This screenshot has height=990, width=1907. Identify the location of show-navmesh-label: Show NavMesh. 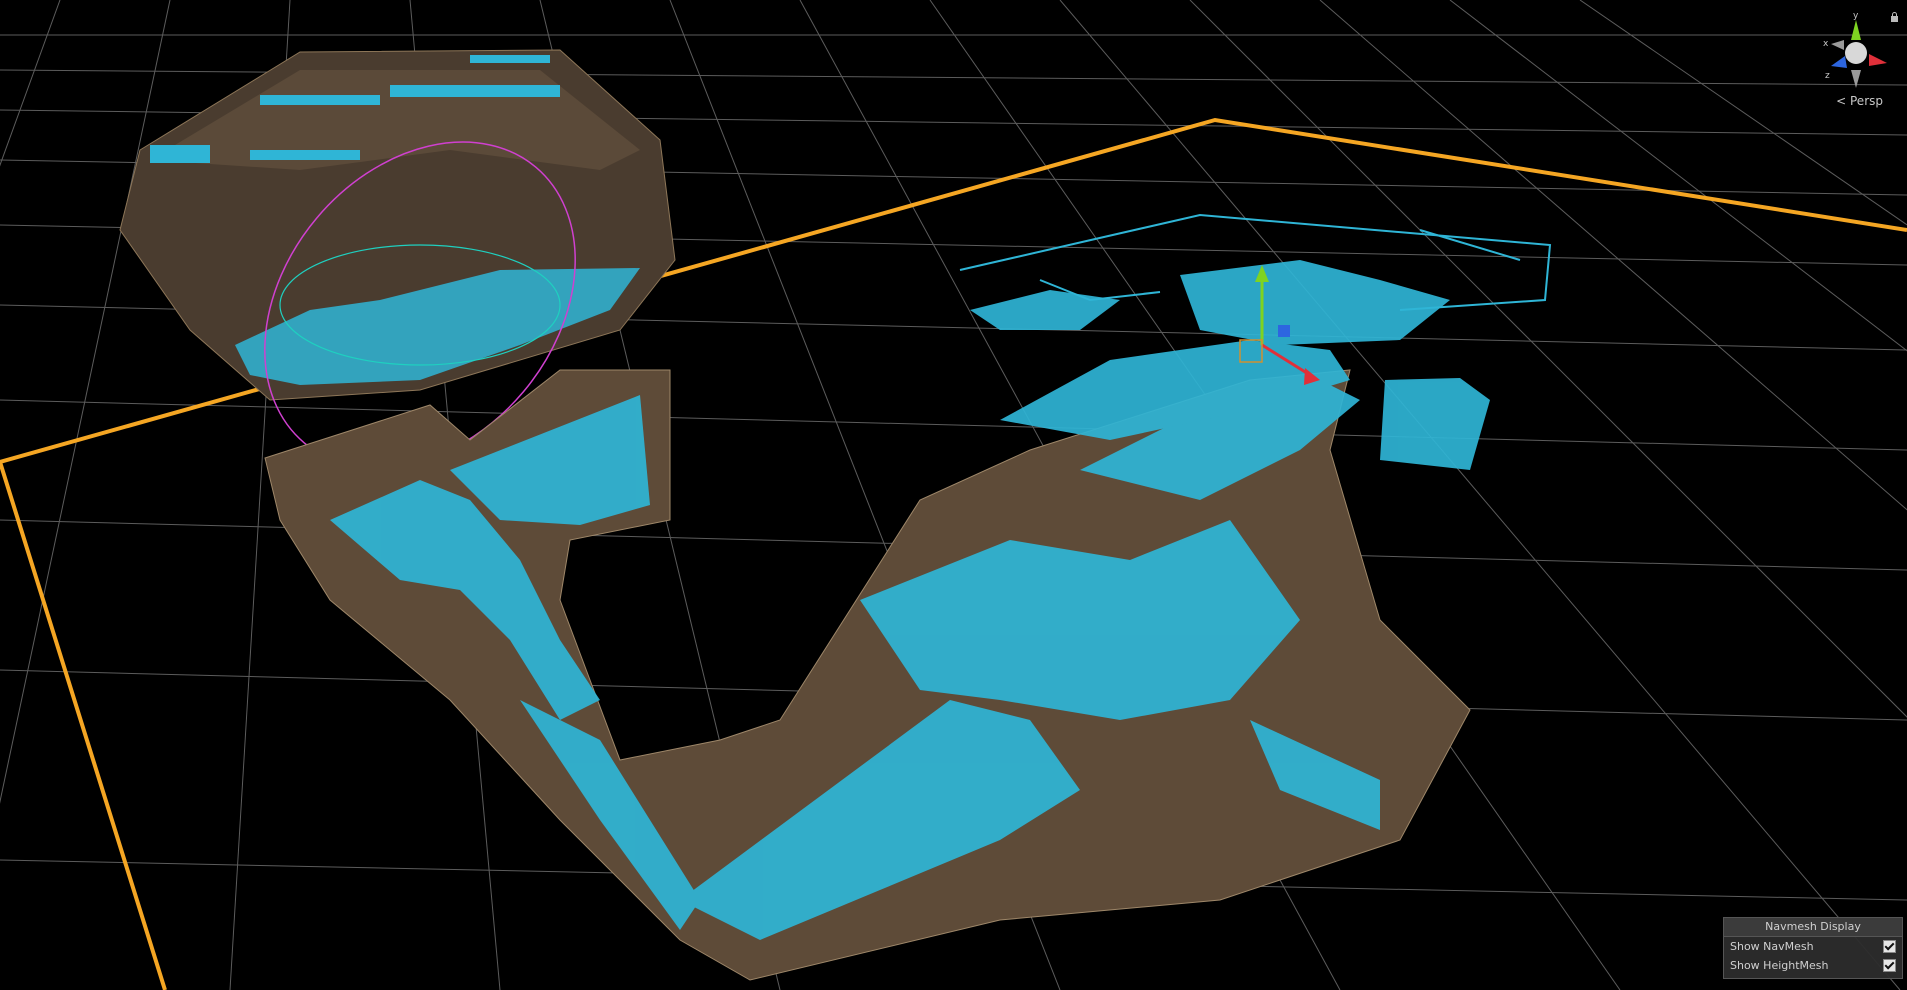
(1772, 946).